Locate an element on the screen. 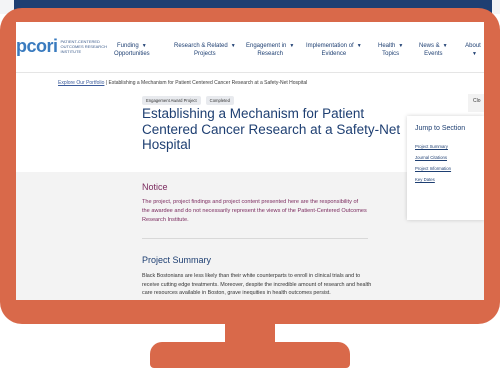  jump-link-journal-citations: Journal Citations is located at coordinates (431, 157).